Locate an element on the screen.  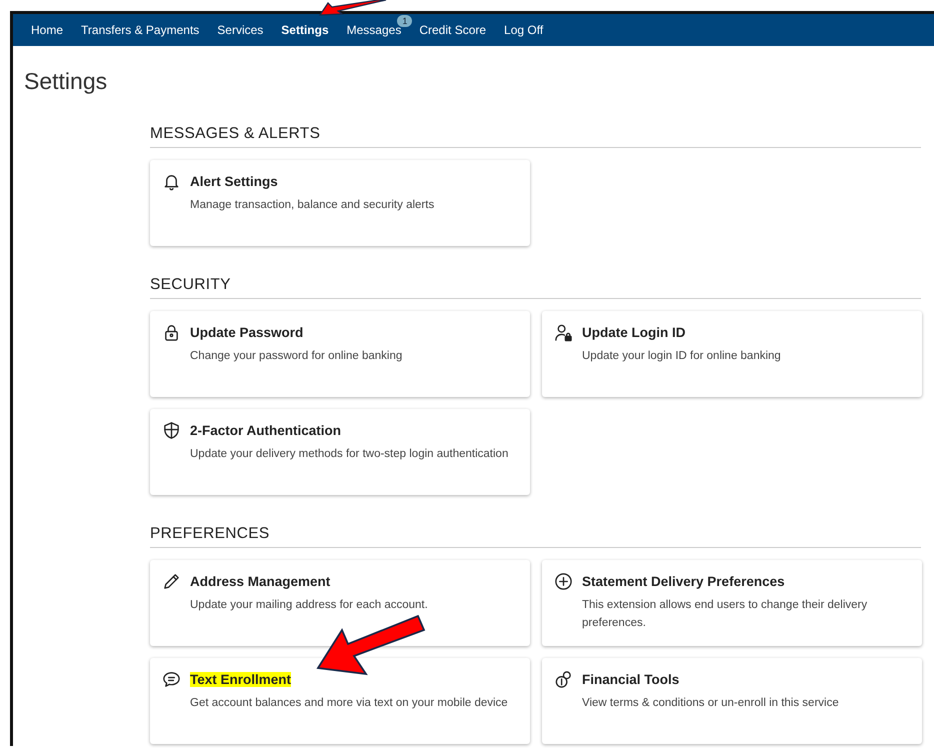
card-description: Manage transaction, balance and security alerts is located at coordinates (313, 205).